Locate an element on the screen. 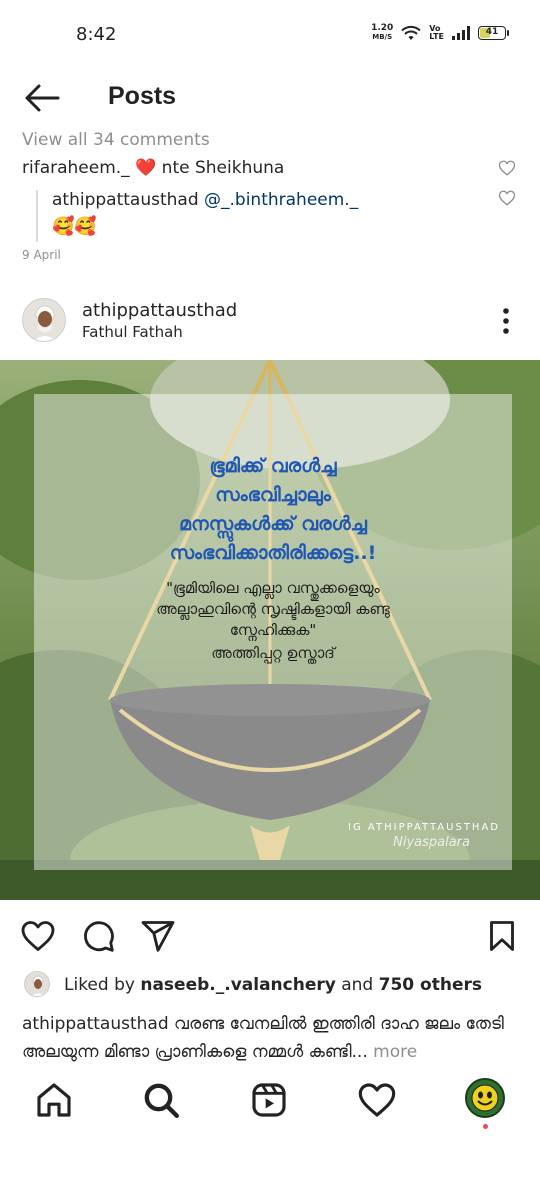 The height and width of the screenshot is (1200, 540). page-title: Posts is located at coordinates (142, 96).